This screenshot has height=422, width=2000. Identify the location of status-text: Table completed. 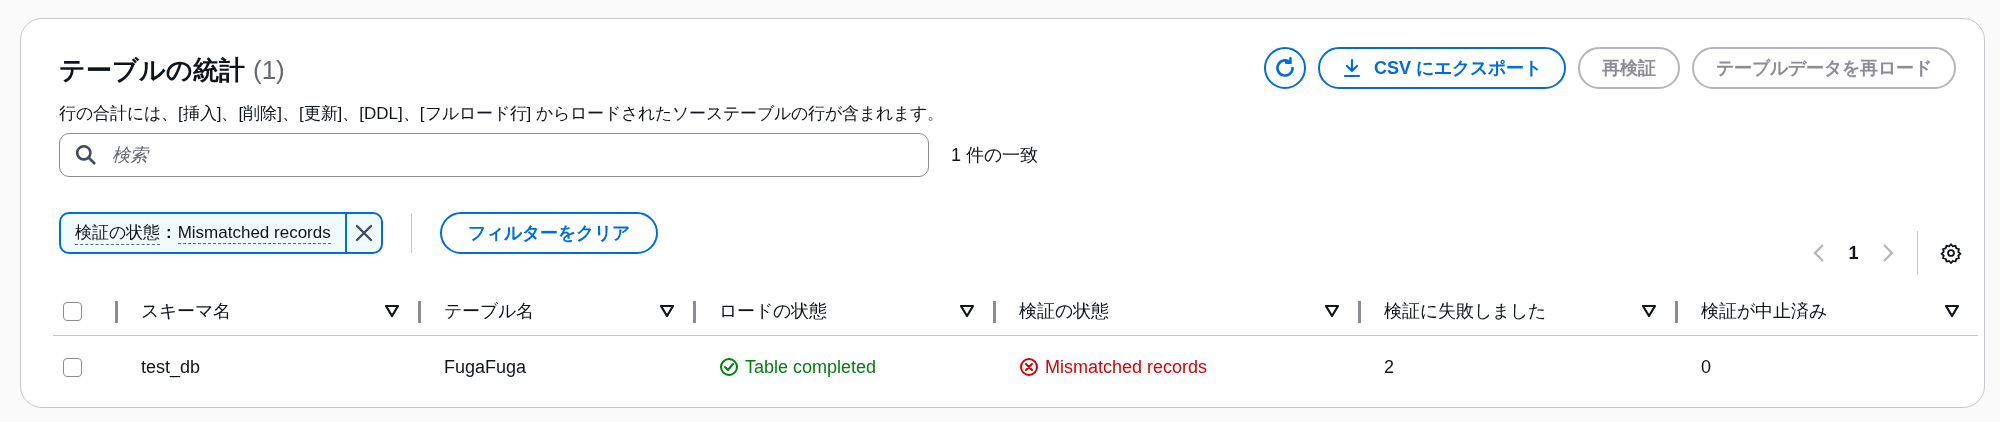
(811, 367).